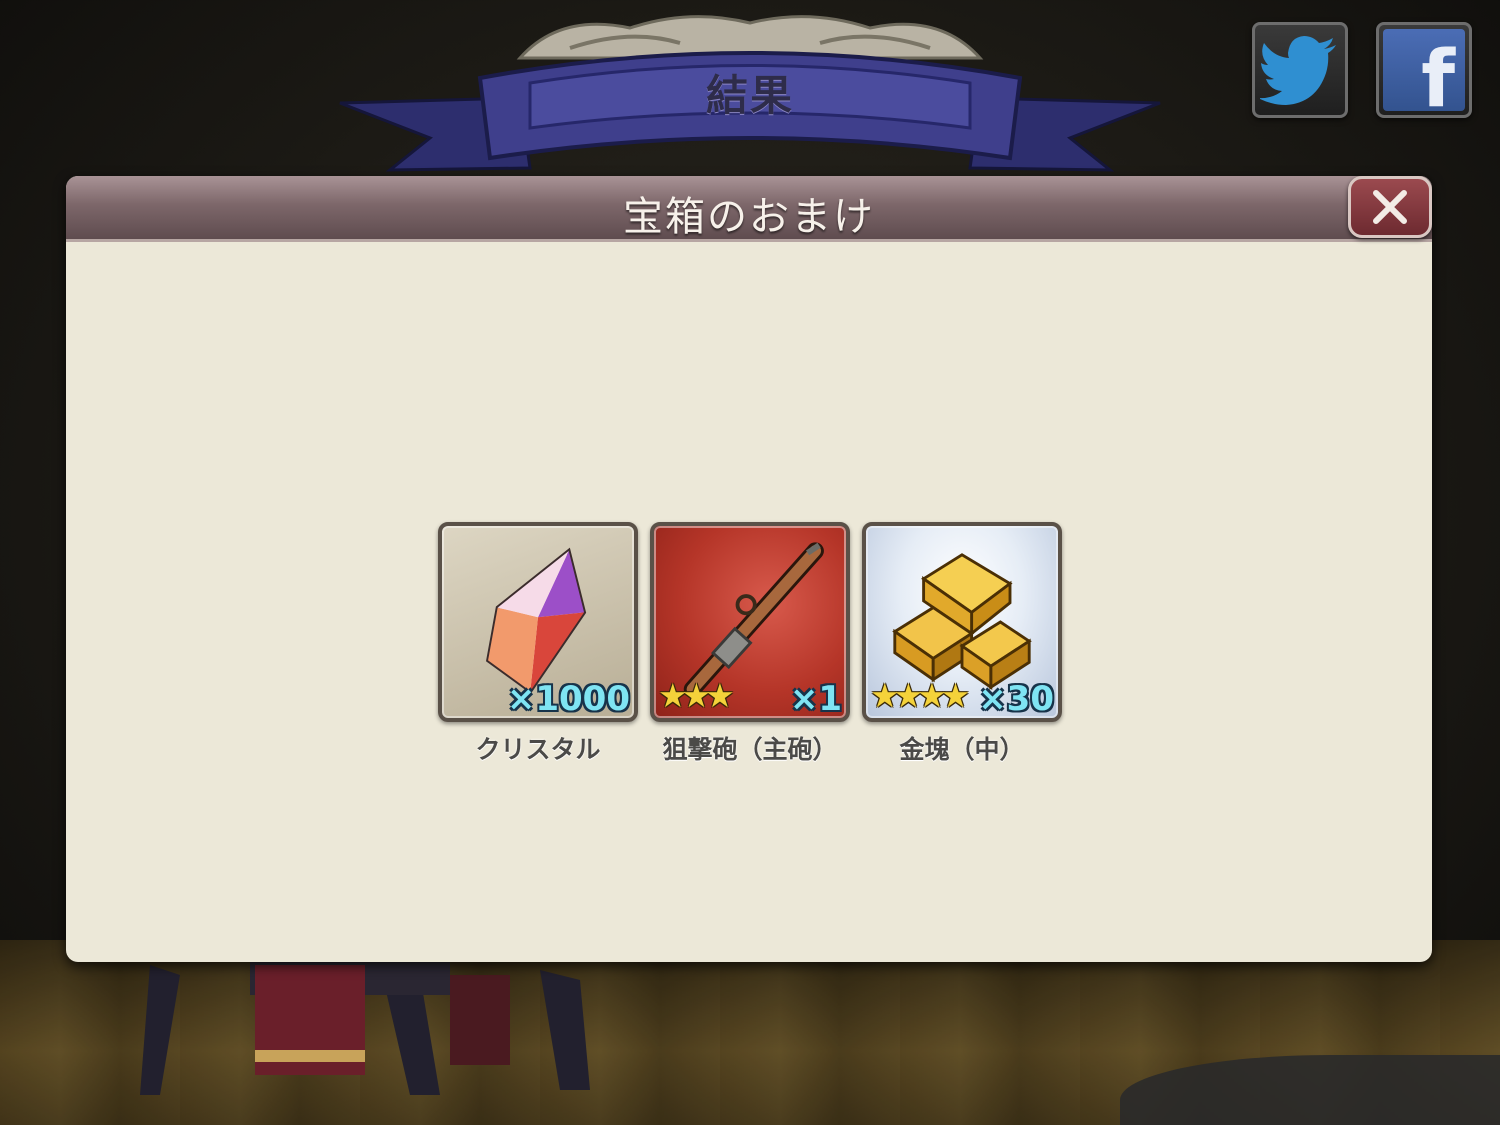  Describe the element at coordinates (538, 622) in the screenshot. I see `reward-tile: ×1000` at that location.